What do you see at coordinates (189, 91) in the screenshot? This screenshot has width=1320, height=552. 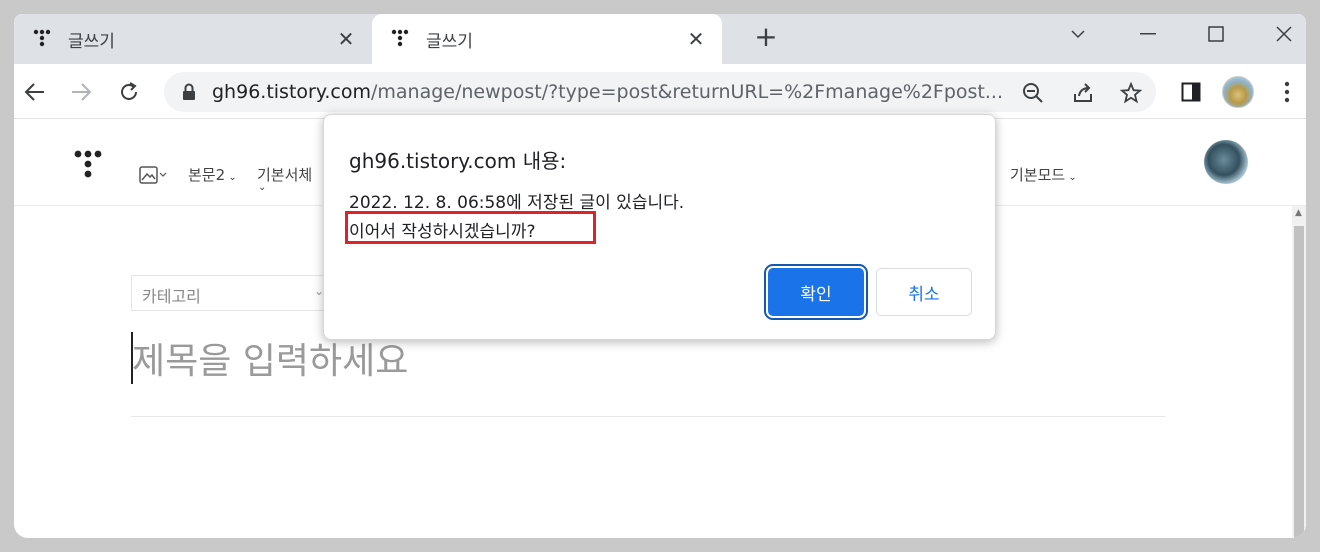 I see `lock-icon` at bounding box center [189, 91].